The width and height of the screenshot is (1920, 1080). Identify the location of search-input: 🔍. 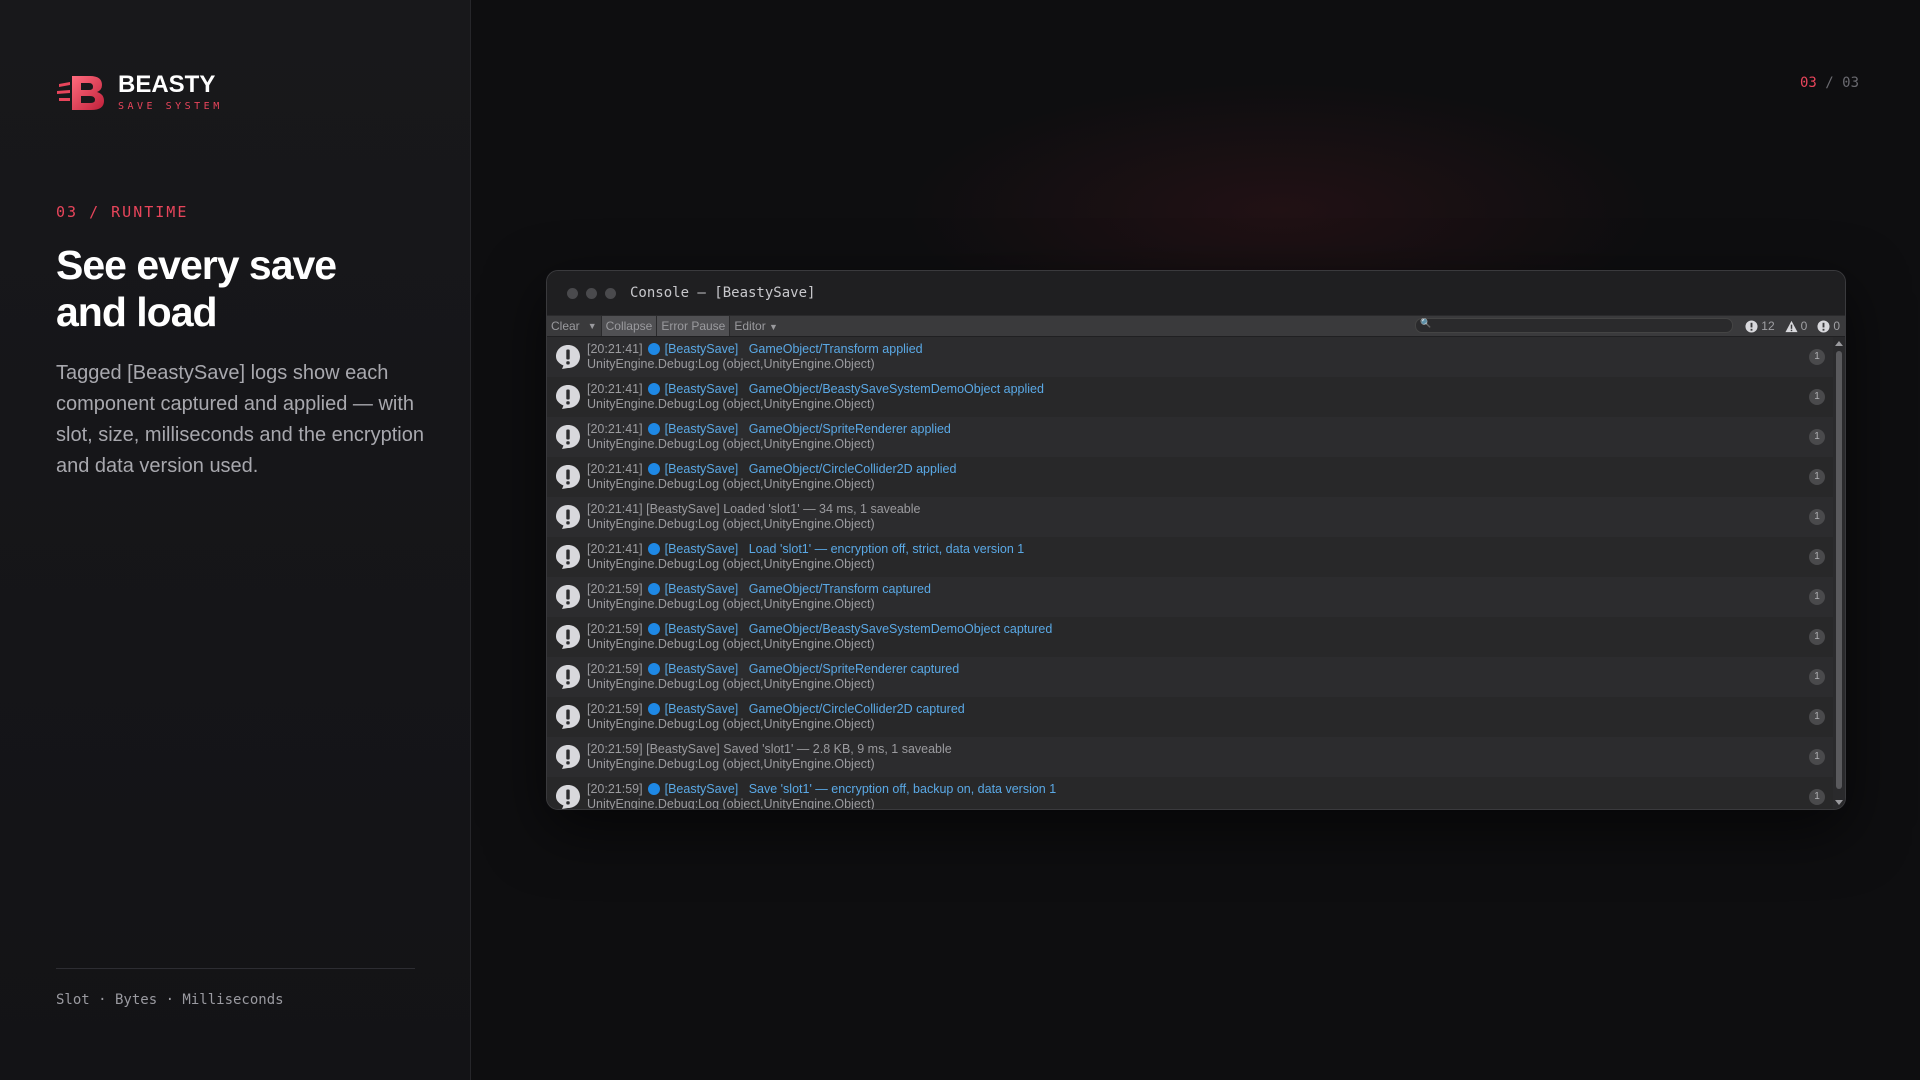
(1574, 325).